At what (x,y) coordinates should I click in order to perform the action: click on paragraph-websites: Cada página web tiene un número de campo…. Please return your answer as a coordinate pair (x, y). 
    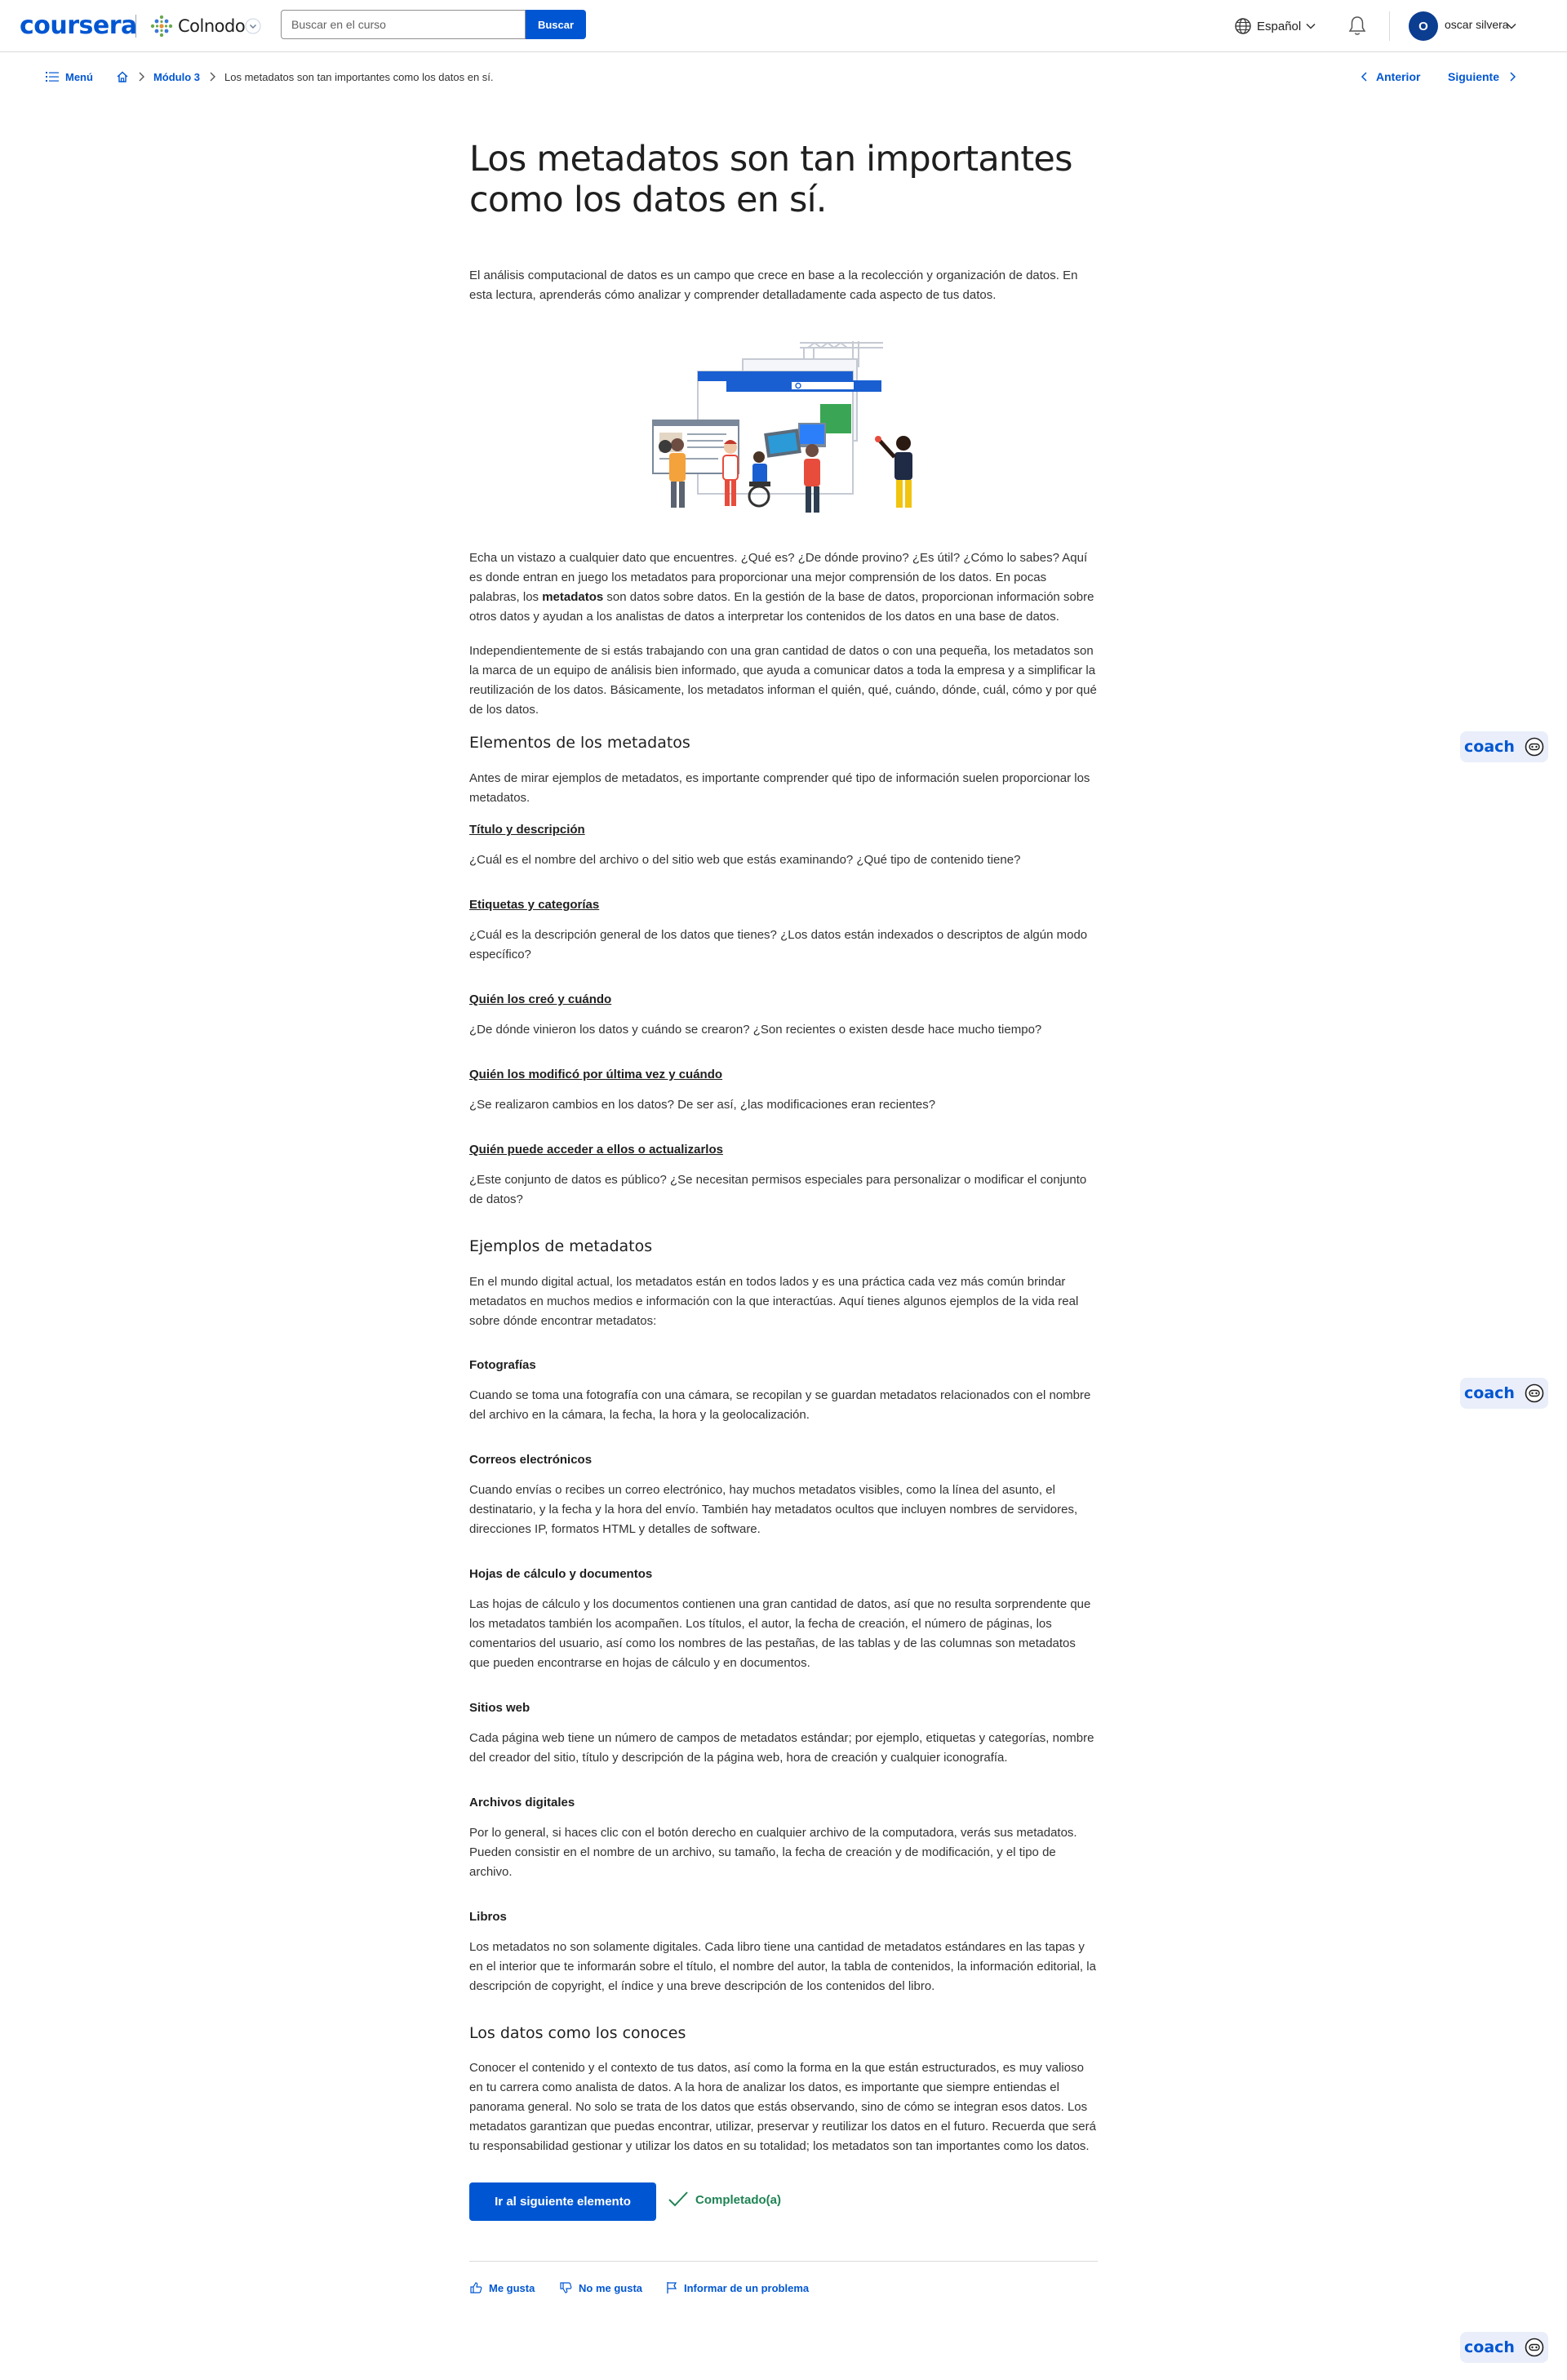
    Looking at the image, I should click on (781, 1748).